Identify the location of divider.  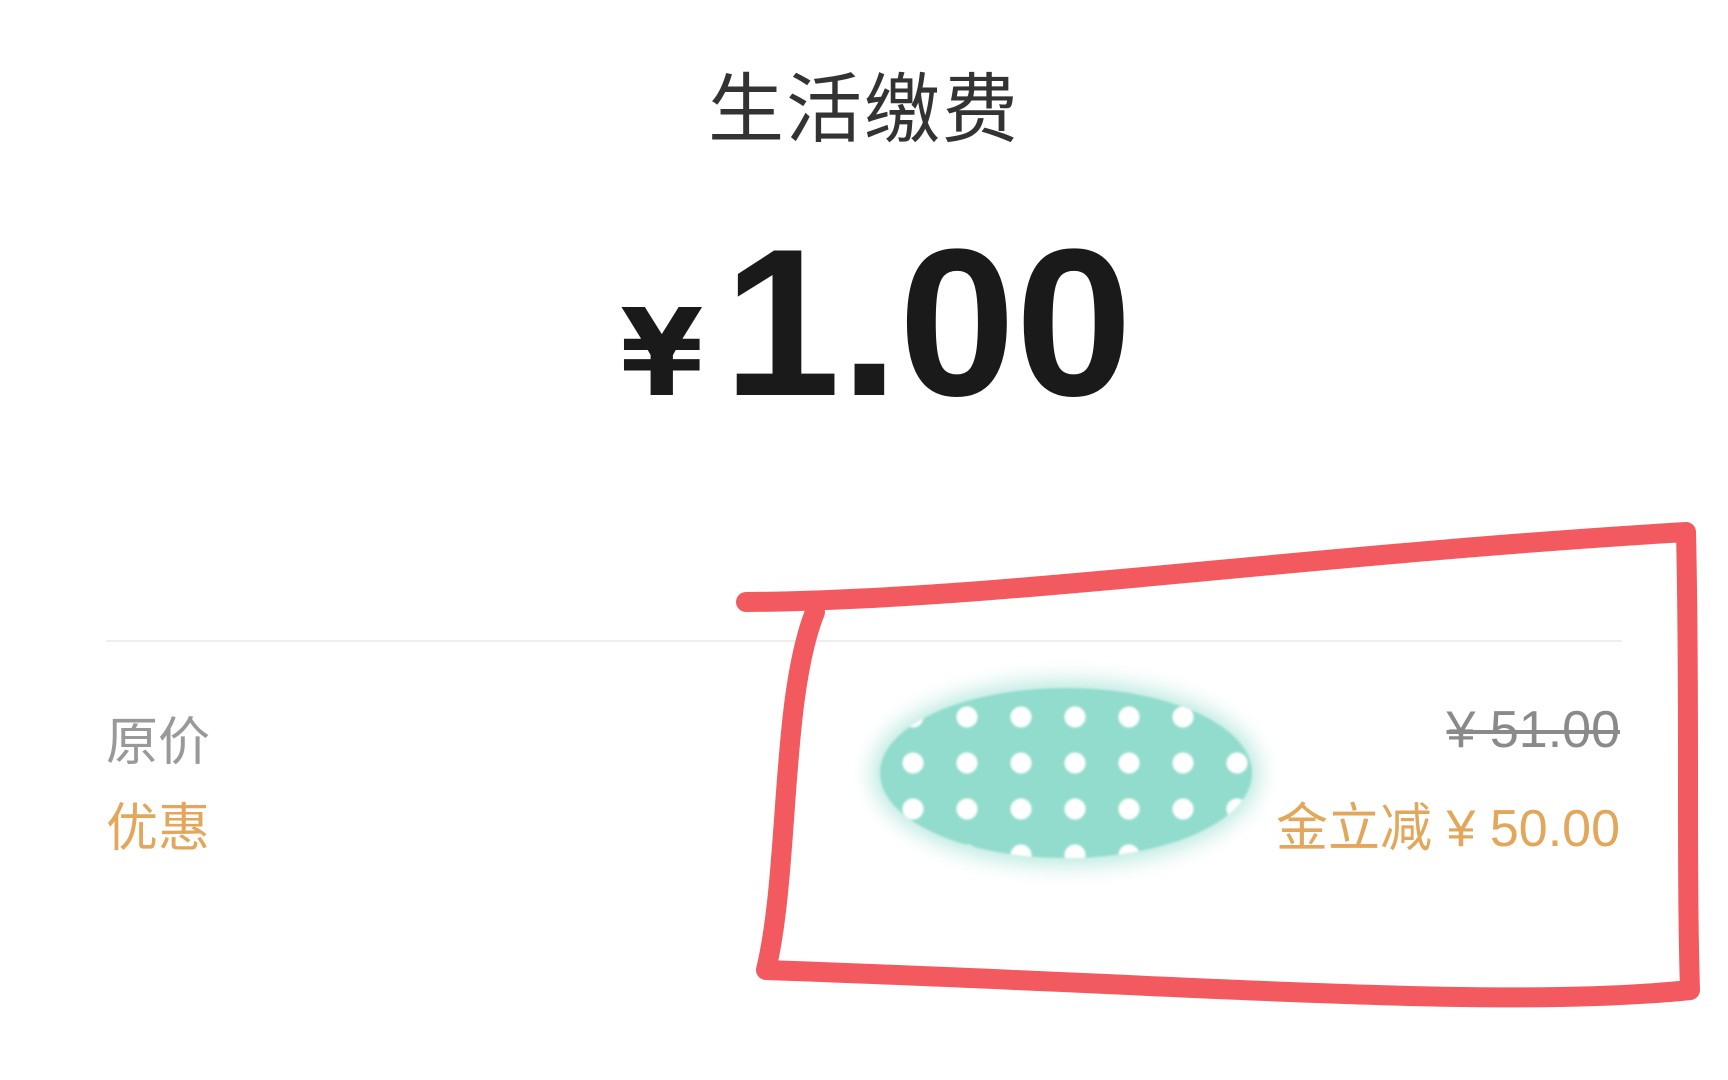
(864, 641).